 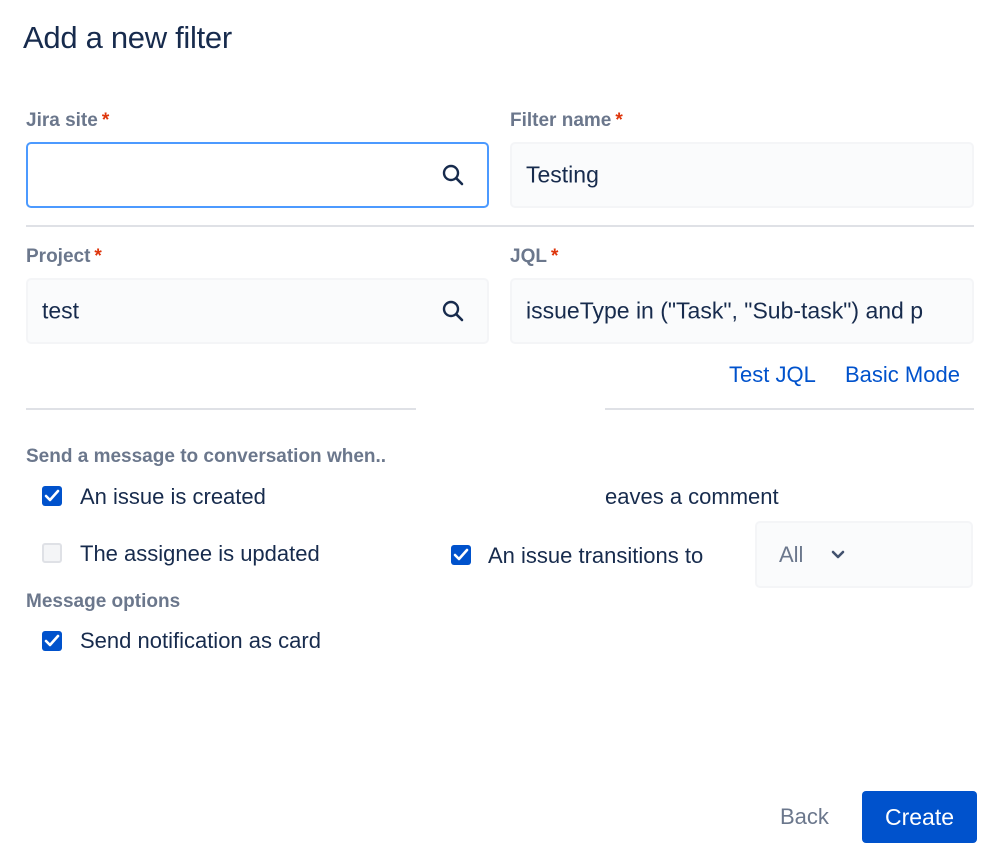 I want to click on issue-created-checkbox, so click(x=52, y=496).